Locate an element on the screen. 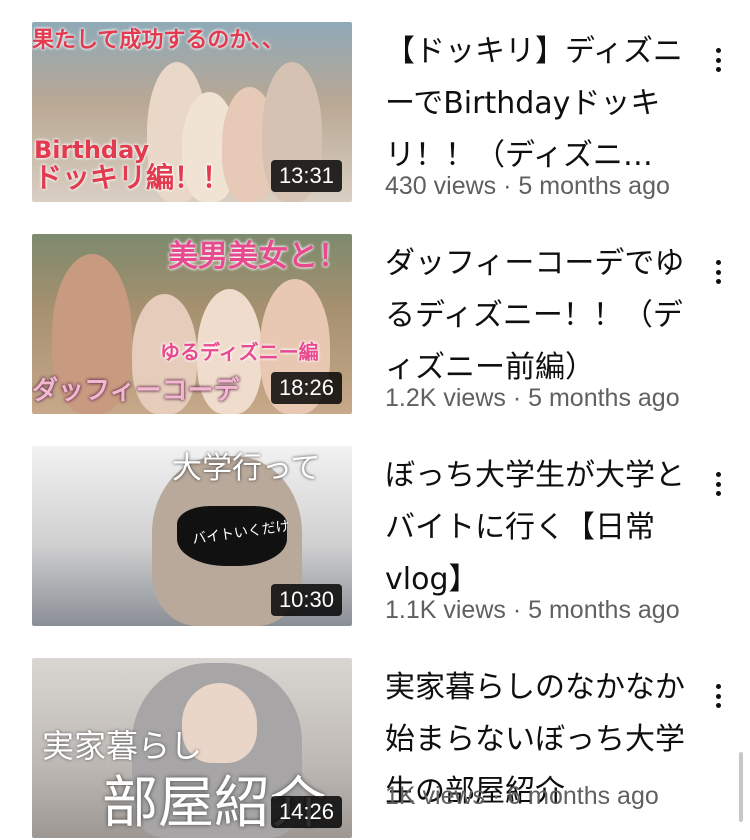 The width and height of the screenshot is (750, 840). video-meta: 430 views · 5 months ago is located at coordinates (550, 186).